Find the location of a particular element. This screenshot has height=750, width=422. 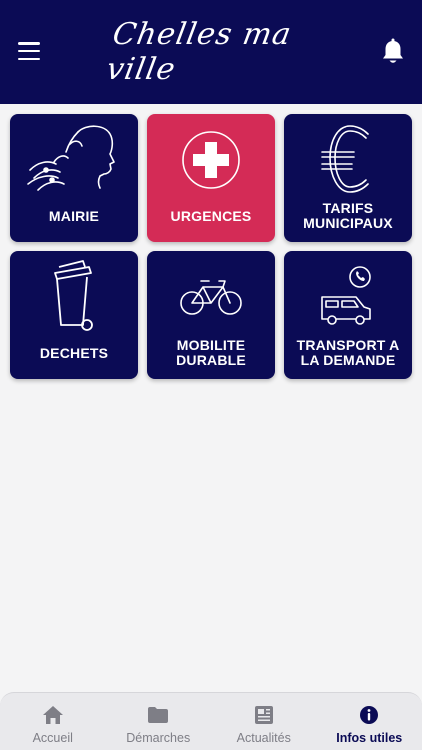

marianne-icon is located at coordinates (71, 158).